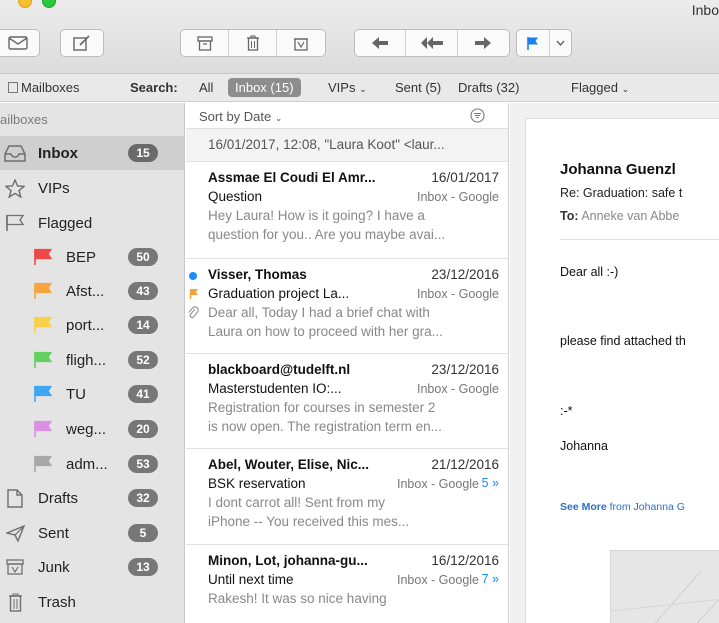  Describe the element at coordinates (143, 360) in the screenshot. I see `unread-count-badge: 52` at that location.